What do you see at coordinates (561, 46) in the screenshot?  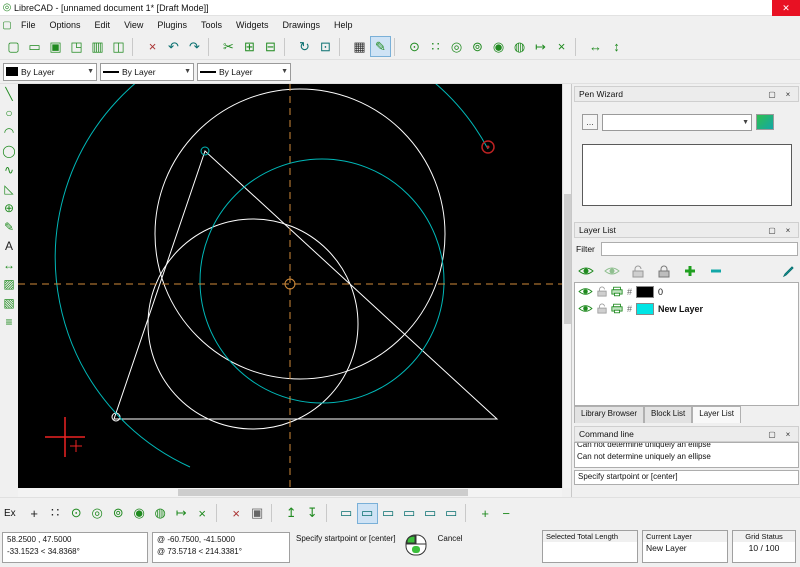 I see `snap-intersection-icon: ×` at bounding box center [561, 46].